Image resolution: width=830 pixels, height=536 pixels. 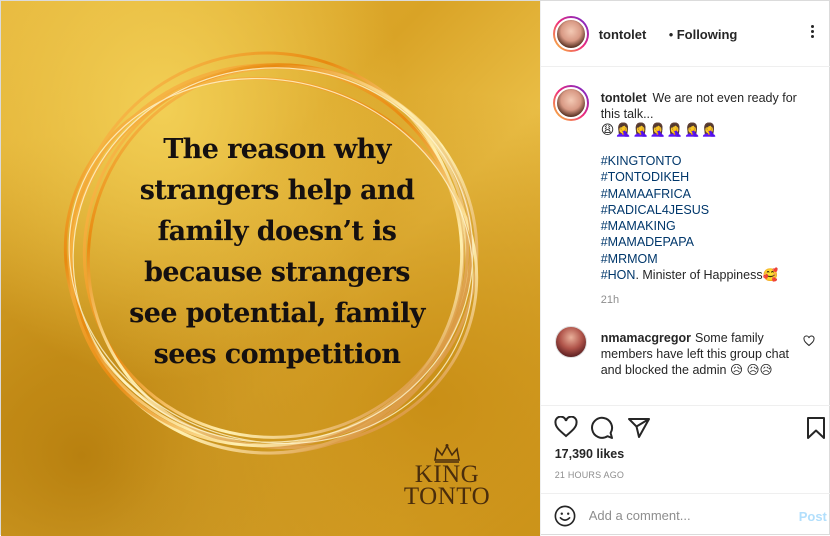 What do you see at coordinates (689, 210) in the screenshot?
I see `hashtag-link: #RADICAL4JESUS` at bounding box center [689, 210].